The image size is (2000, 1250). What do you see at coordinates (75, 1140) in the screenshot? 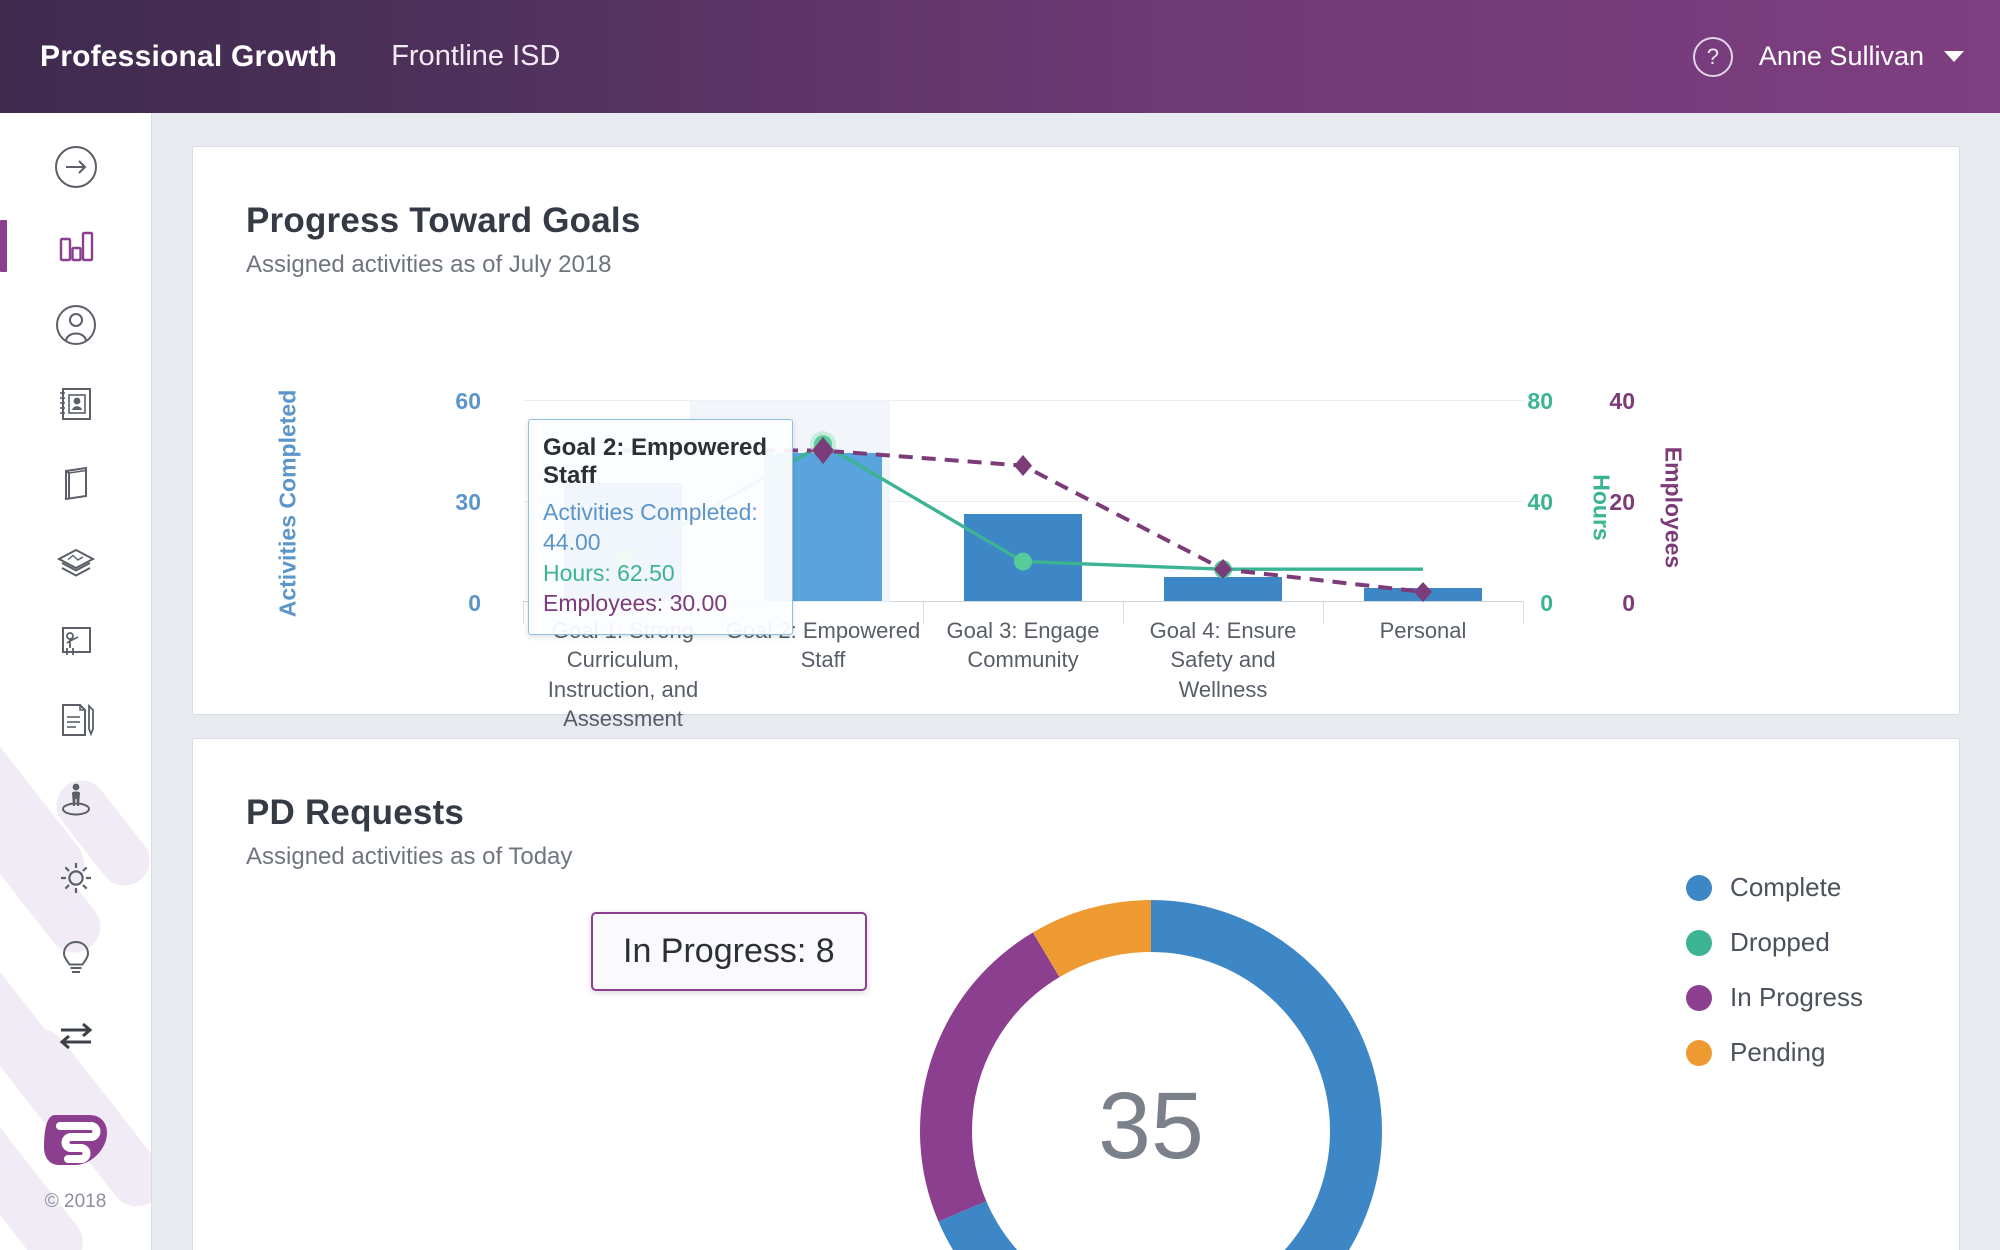
I see `frontline-logo-icon` at bounding box center [75, 1140].